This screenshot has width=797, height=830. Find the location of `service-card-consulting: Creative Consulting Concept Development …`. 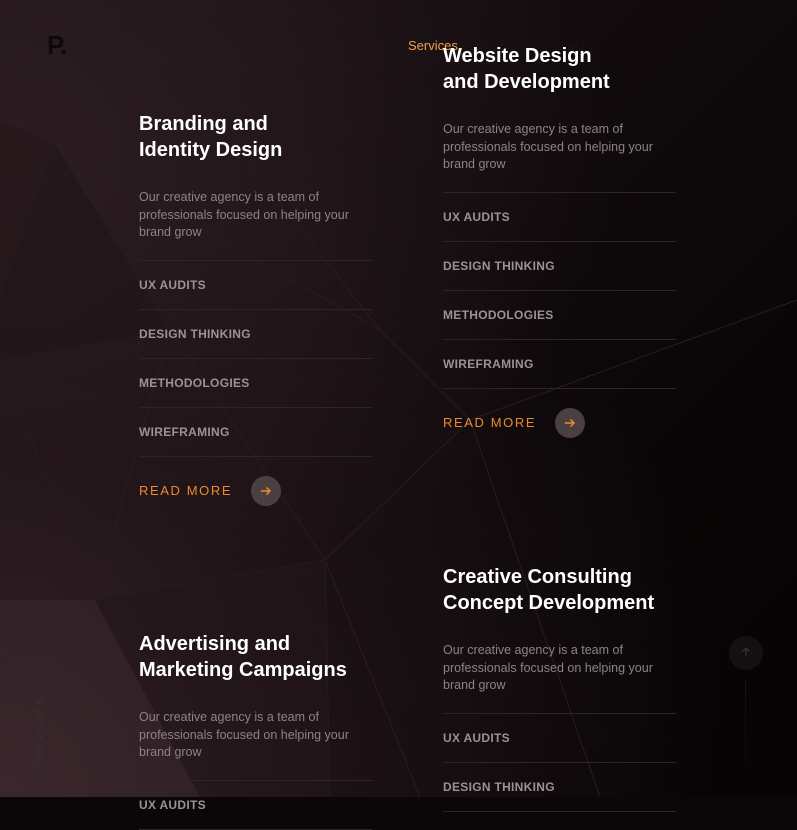

service-card-consulting: Creative Consulting Concept Development … is located at coordinates (559, 688).